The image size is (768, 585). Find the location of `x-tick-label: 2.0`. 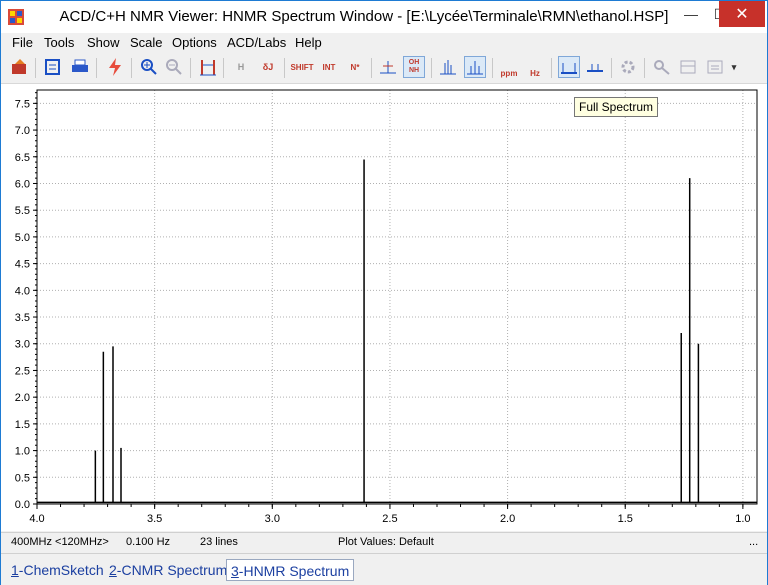

x-tick-label: 2.0 is located at coordinates (507, 519).